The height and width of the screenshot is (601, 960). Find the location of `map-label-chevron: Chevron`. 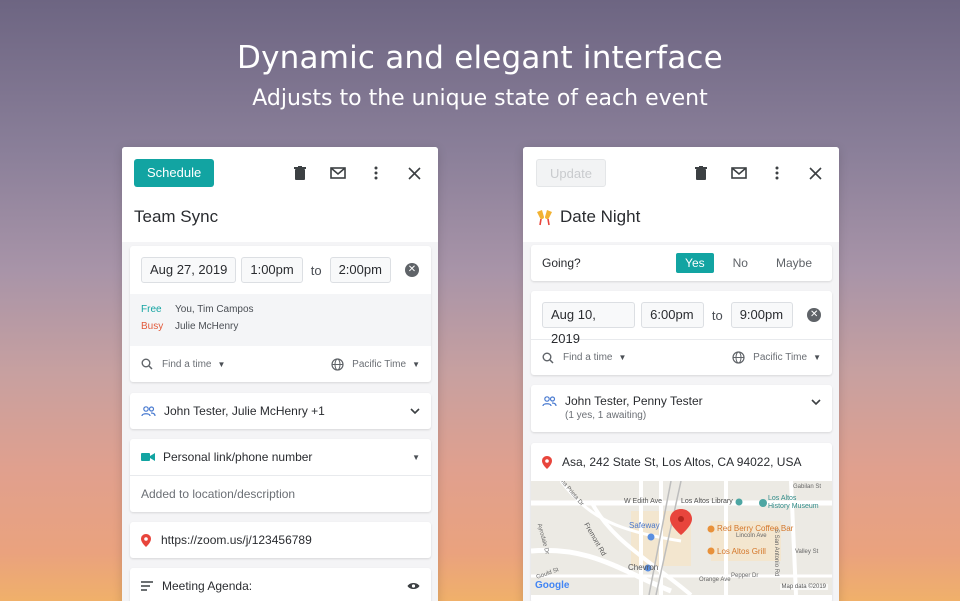

map-label-chevron: Chevron is located at coordinates (643, 567).